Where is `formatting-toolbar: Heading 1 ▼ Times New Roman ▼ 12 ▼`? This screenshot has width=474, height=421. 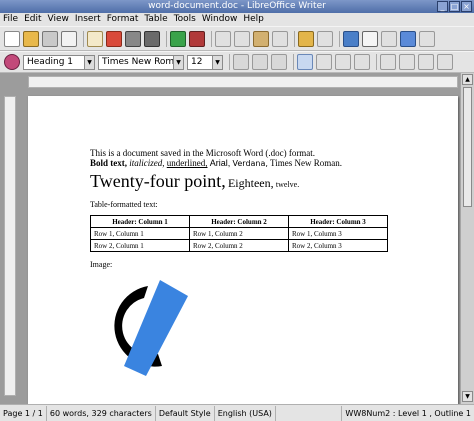 formatting-toolbar: Heading 1 ▼ Times New Roman ▼ 12 ▼ is located at coordinates (237, 62).